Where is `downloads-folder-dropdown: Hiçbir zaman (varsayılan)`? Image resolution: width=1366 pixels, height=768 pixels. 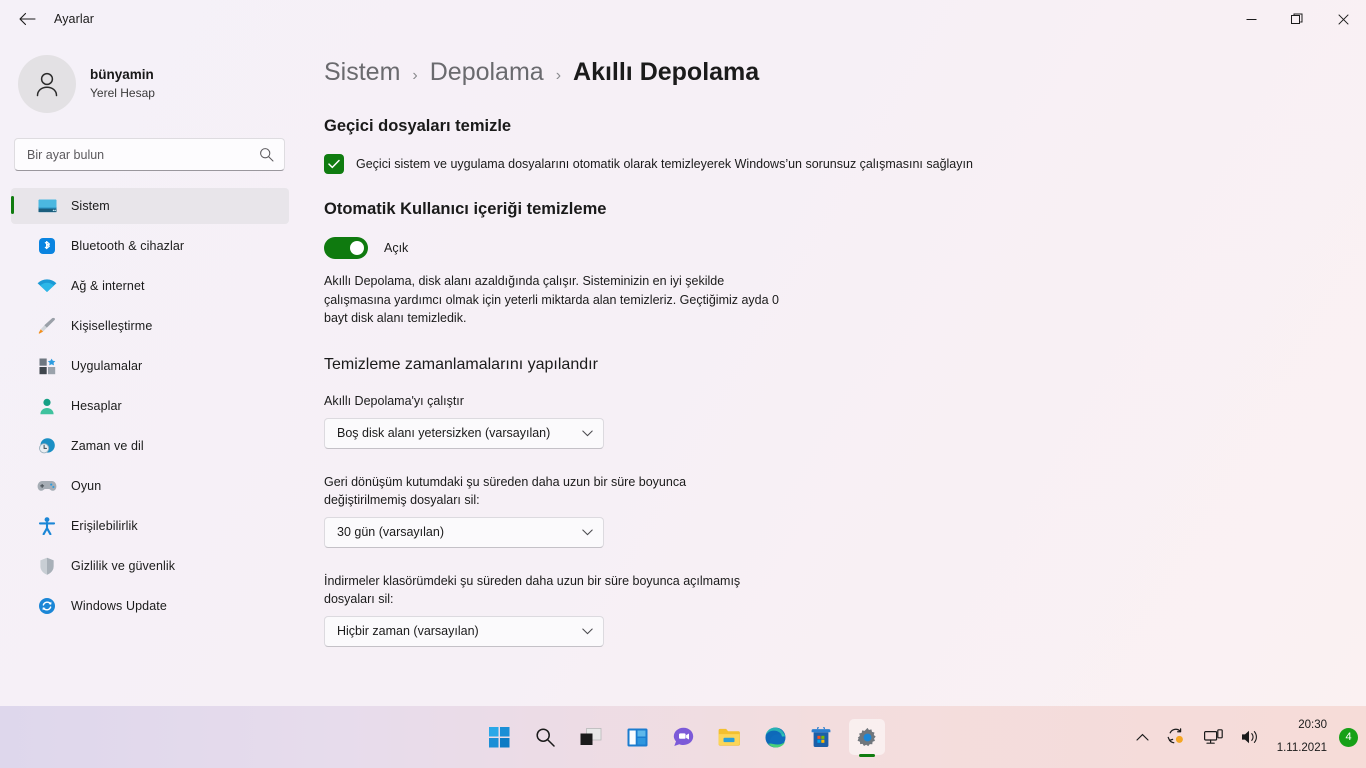
downloads-folder-dropdown: Hiçbir zaman (varsayılan) is located at coordinates (464, 631).